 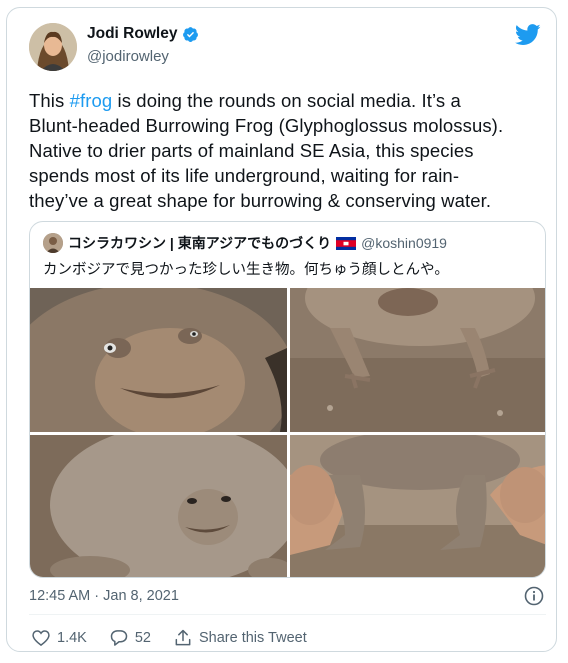 I want to click on author-avatar, so click(x=53, y=47).